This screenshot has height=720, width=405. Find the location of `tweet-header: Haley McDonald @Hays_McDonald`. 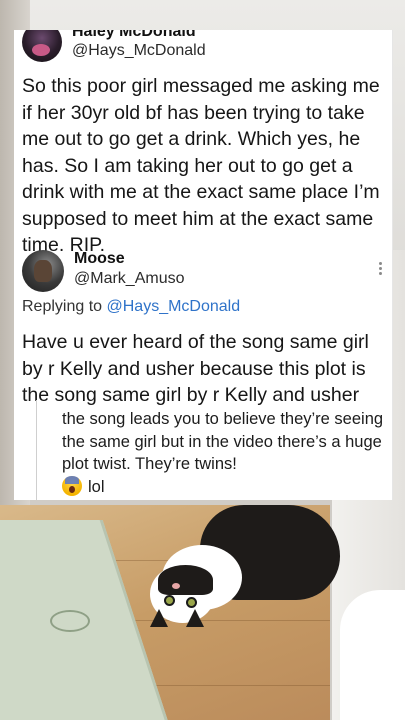

tweet-header: Haley McDonald @Hays_McDonald is located at coordinates (203, 46).